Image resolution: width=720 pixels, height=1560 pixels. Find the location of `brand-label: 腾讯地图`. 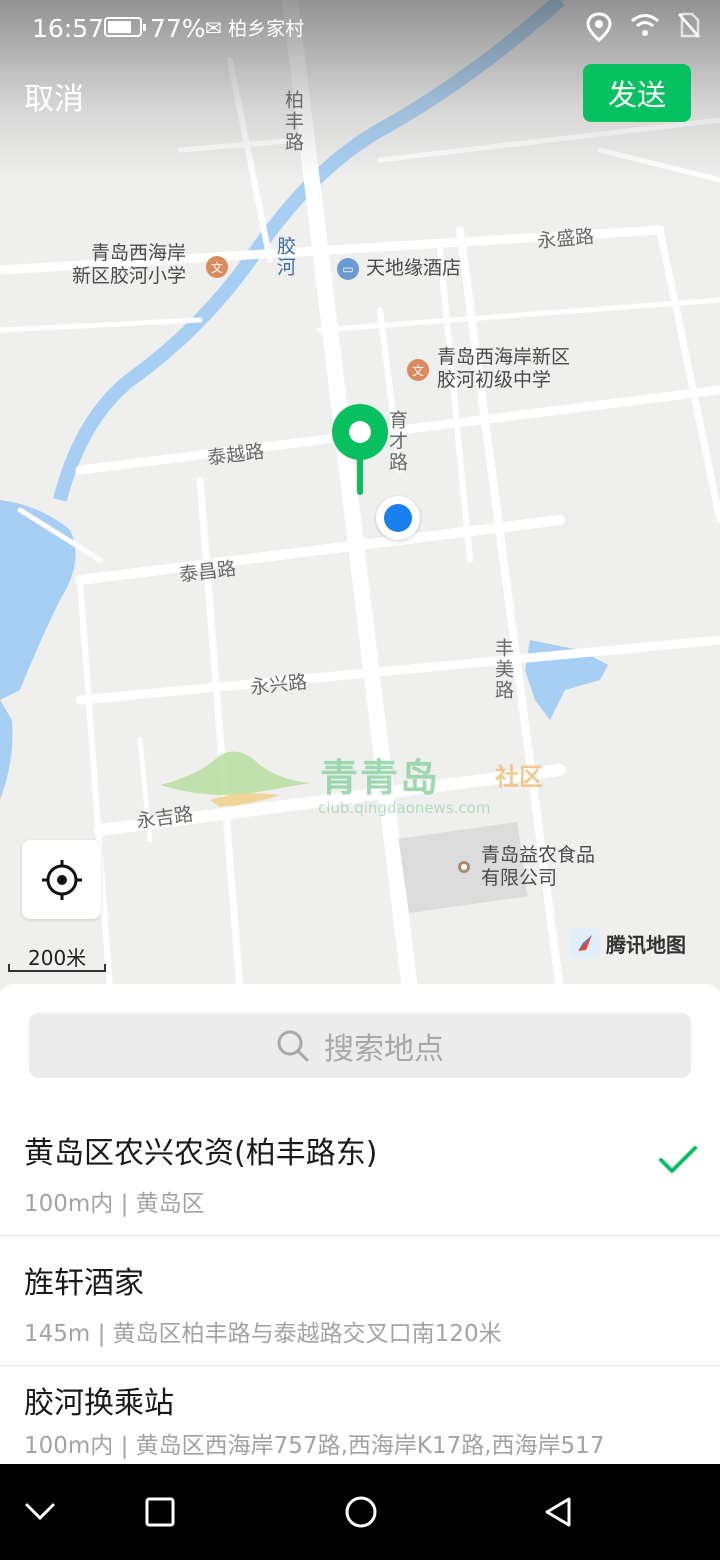

brand-label: 腾讯地图 is located at coordinates (646, 944).